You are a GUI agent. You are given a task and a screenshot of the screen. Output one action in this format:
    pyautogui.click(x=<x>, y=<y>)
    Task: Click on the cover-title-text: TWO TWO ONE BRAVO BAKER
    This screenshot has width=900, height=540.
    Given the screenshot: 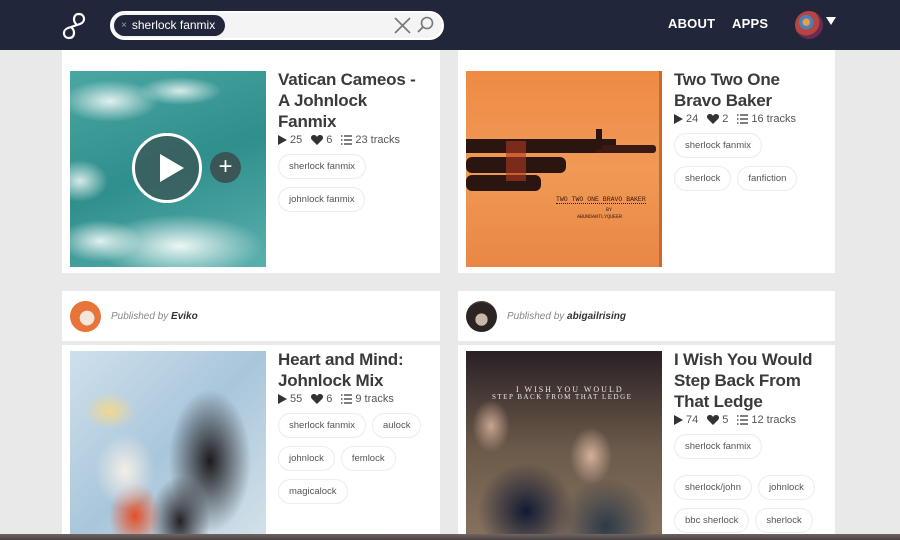 What is the action you would take?
    pyautogui.click(x=601, y=200)
    